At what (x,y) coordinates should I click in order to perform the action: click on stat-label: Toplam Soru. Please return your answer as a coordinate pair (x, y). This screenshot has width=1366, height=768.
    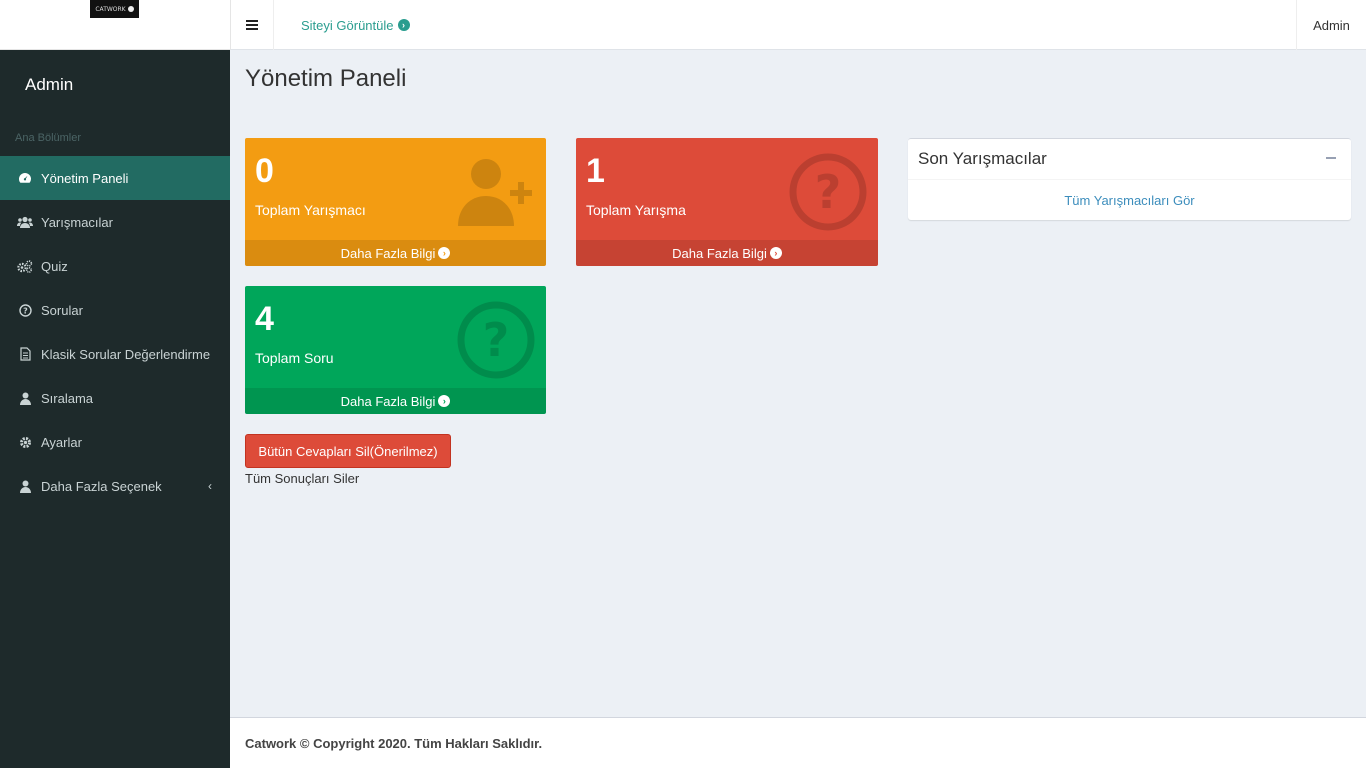
    Looking at the image, I should click on (294, 358).